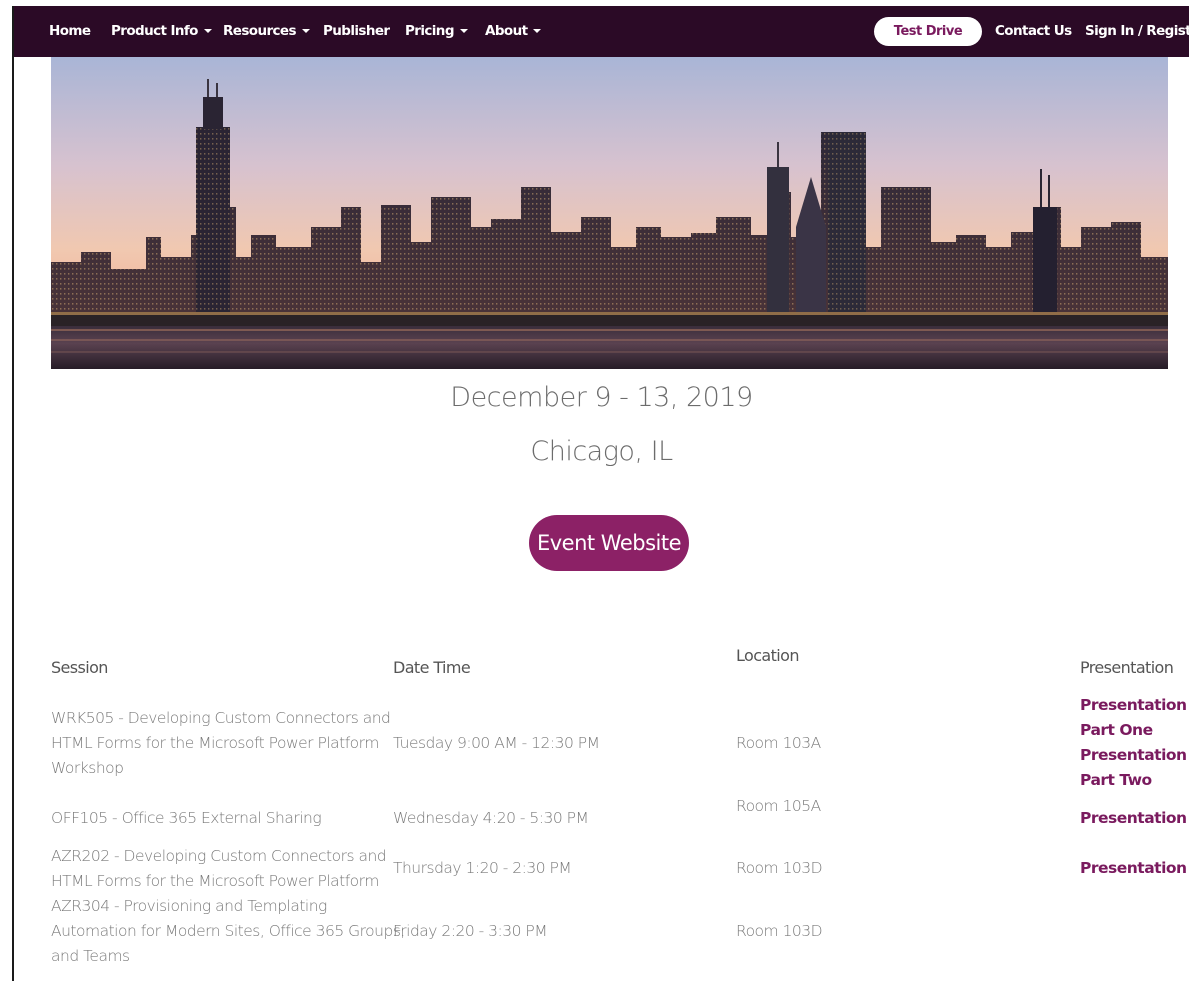  What do you see at coordinates (260, 31) in the screenshot?
I see `nav-resources-label: Resources` at bounding box center [260, 31].